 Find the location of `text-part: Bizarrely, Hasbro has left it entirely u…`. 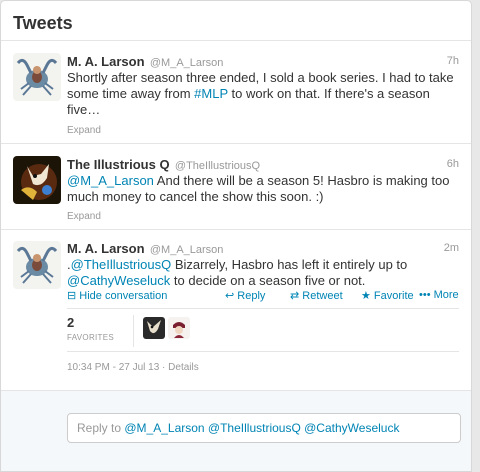

text-part: Bizarrely, Hasbro has left it entirely u… is located at coordinates (289, 264).